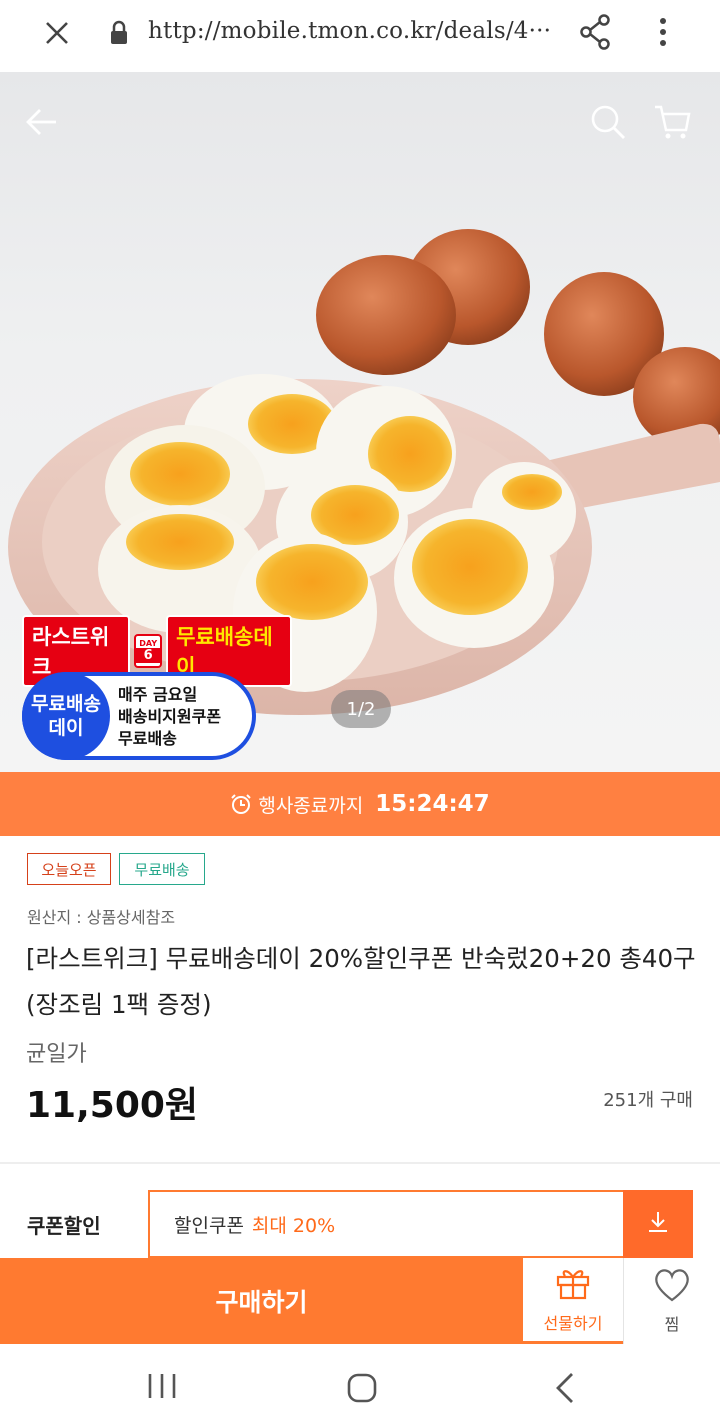 Image resolution: width=720 pixels, height=1426 pixels. I want to click on bottom-action-bar: 구매하기 선물하기 찜, so click(360, 1301).